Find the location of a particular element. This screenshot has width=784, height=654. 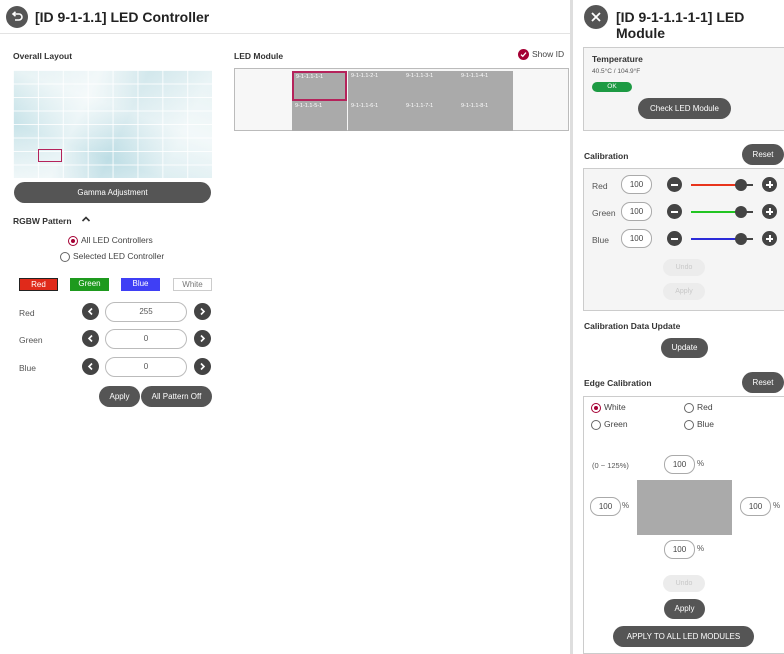

channel-label-blue: Blue is located at coordinates (28, 368).